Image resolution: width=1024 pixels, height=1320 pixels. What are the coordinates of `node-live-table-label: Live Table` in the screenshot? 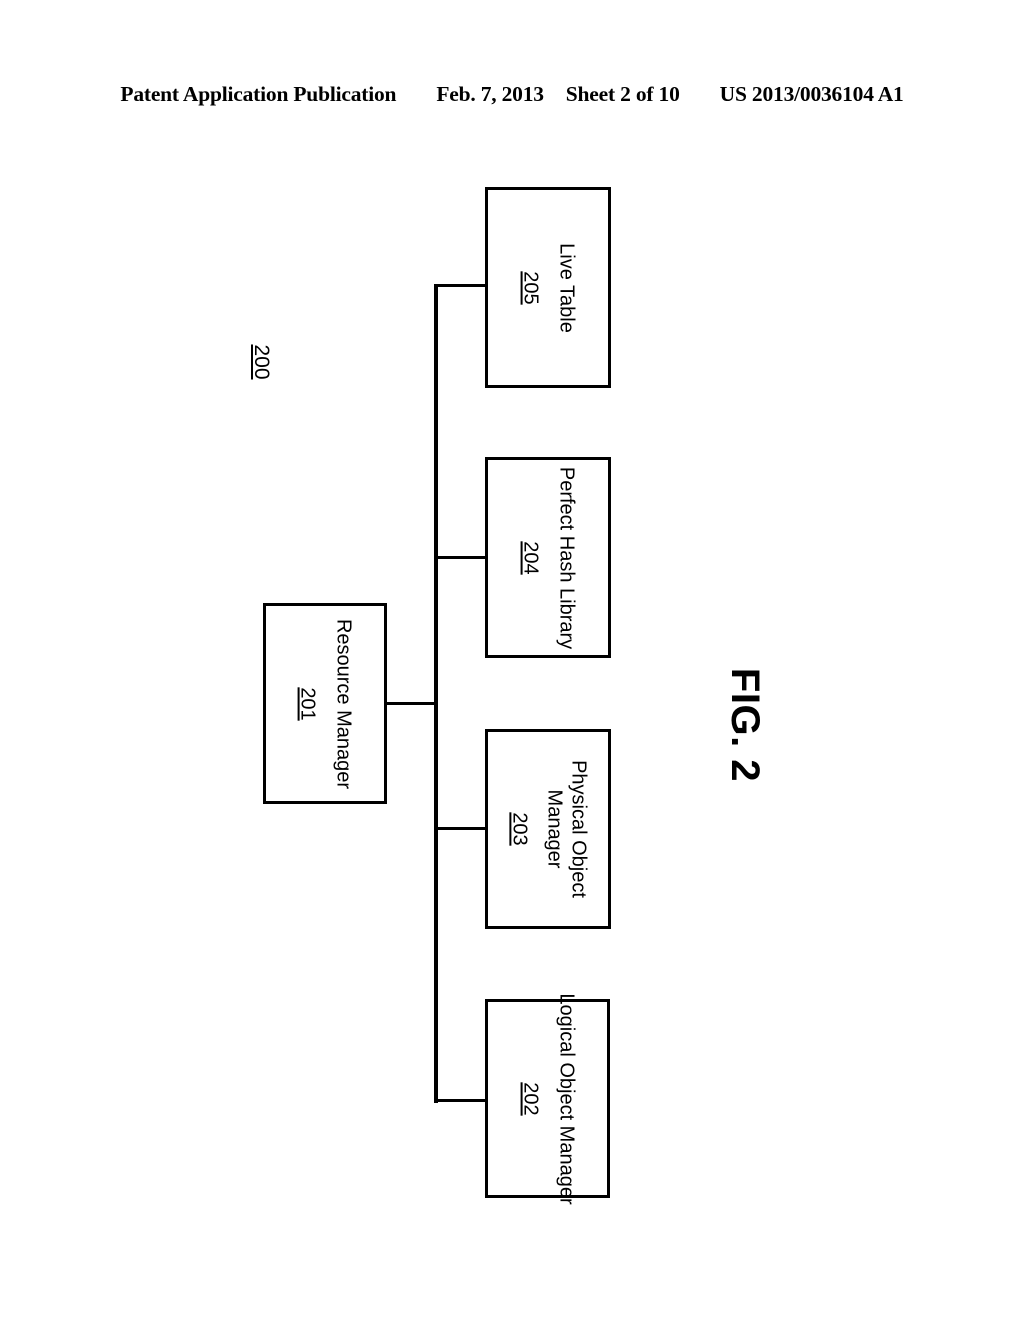 It's located at (566, 287).